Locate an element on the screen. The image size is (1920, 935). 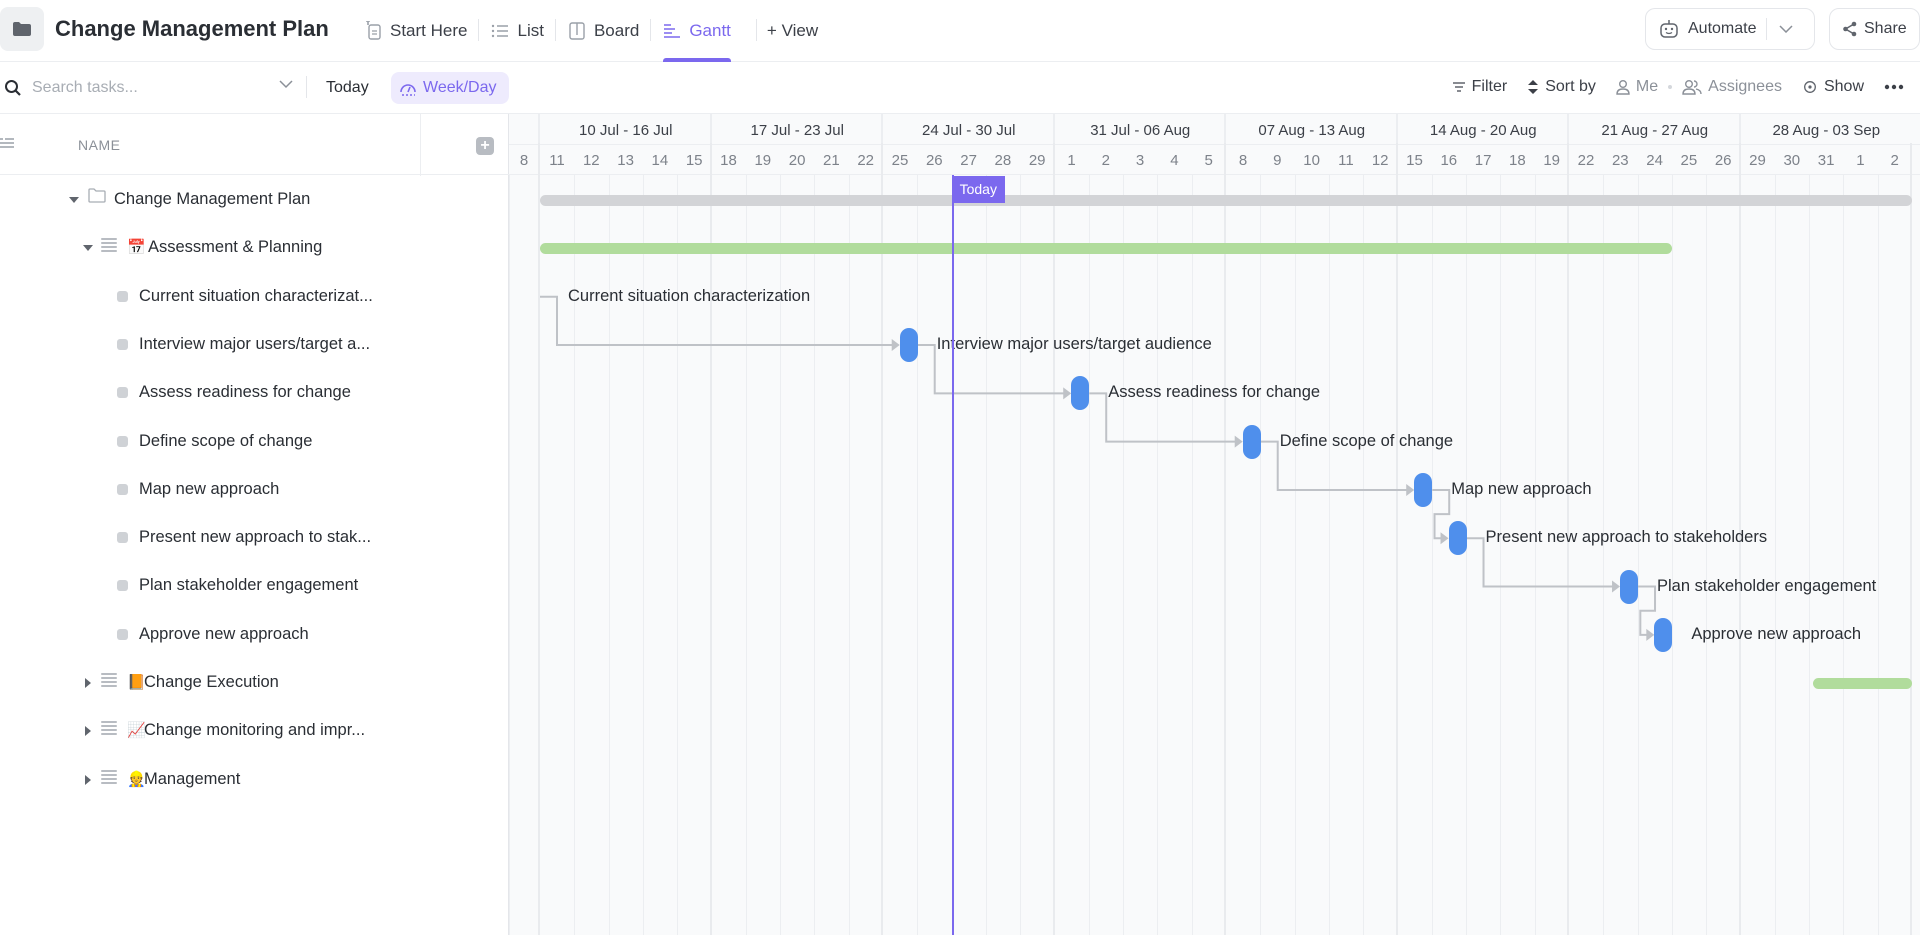
robot-icon is located at coordinates (1669, 29).